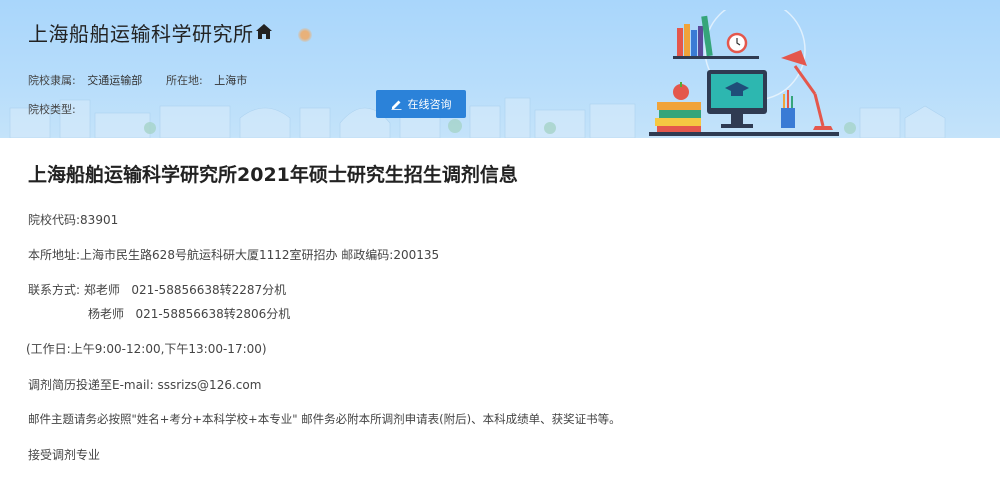 This screenshot has width=1000, height=481. I want to click on contact-label: 联系方式:, so click(54, 290).